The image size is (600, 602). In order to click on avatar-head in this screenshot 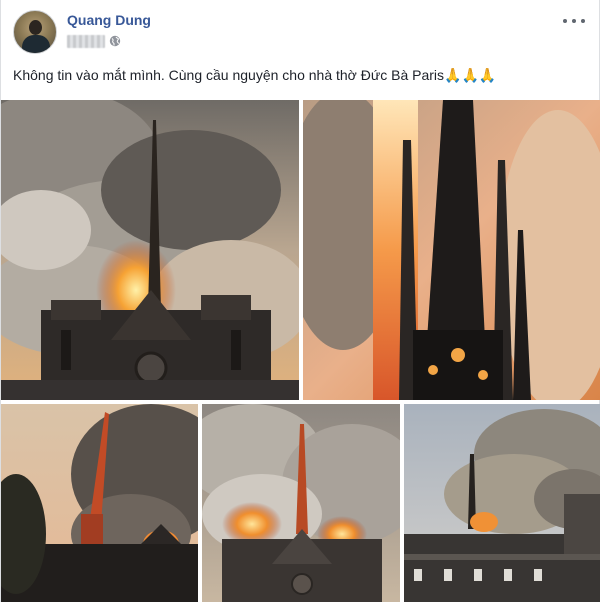, I will do `click(35, 27)`.